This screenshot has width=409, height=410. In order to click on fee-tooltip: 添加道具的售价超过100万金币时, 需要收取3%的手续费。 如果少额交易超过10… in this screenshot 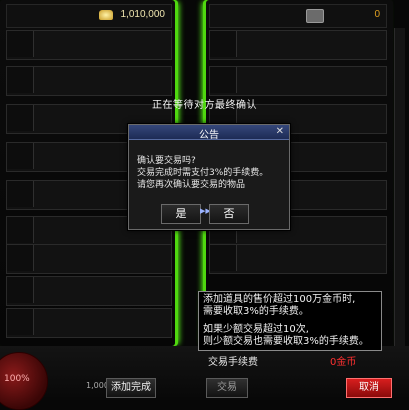, I will do `click(290, 321)`.